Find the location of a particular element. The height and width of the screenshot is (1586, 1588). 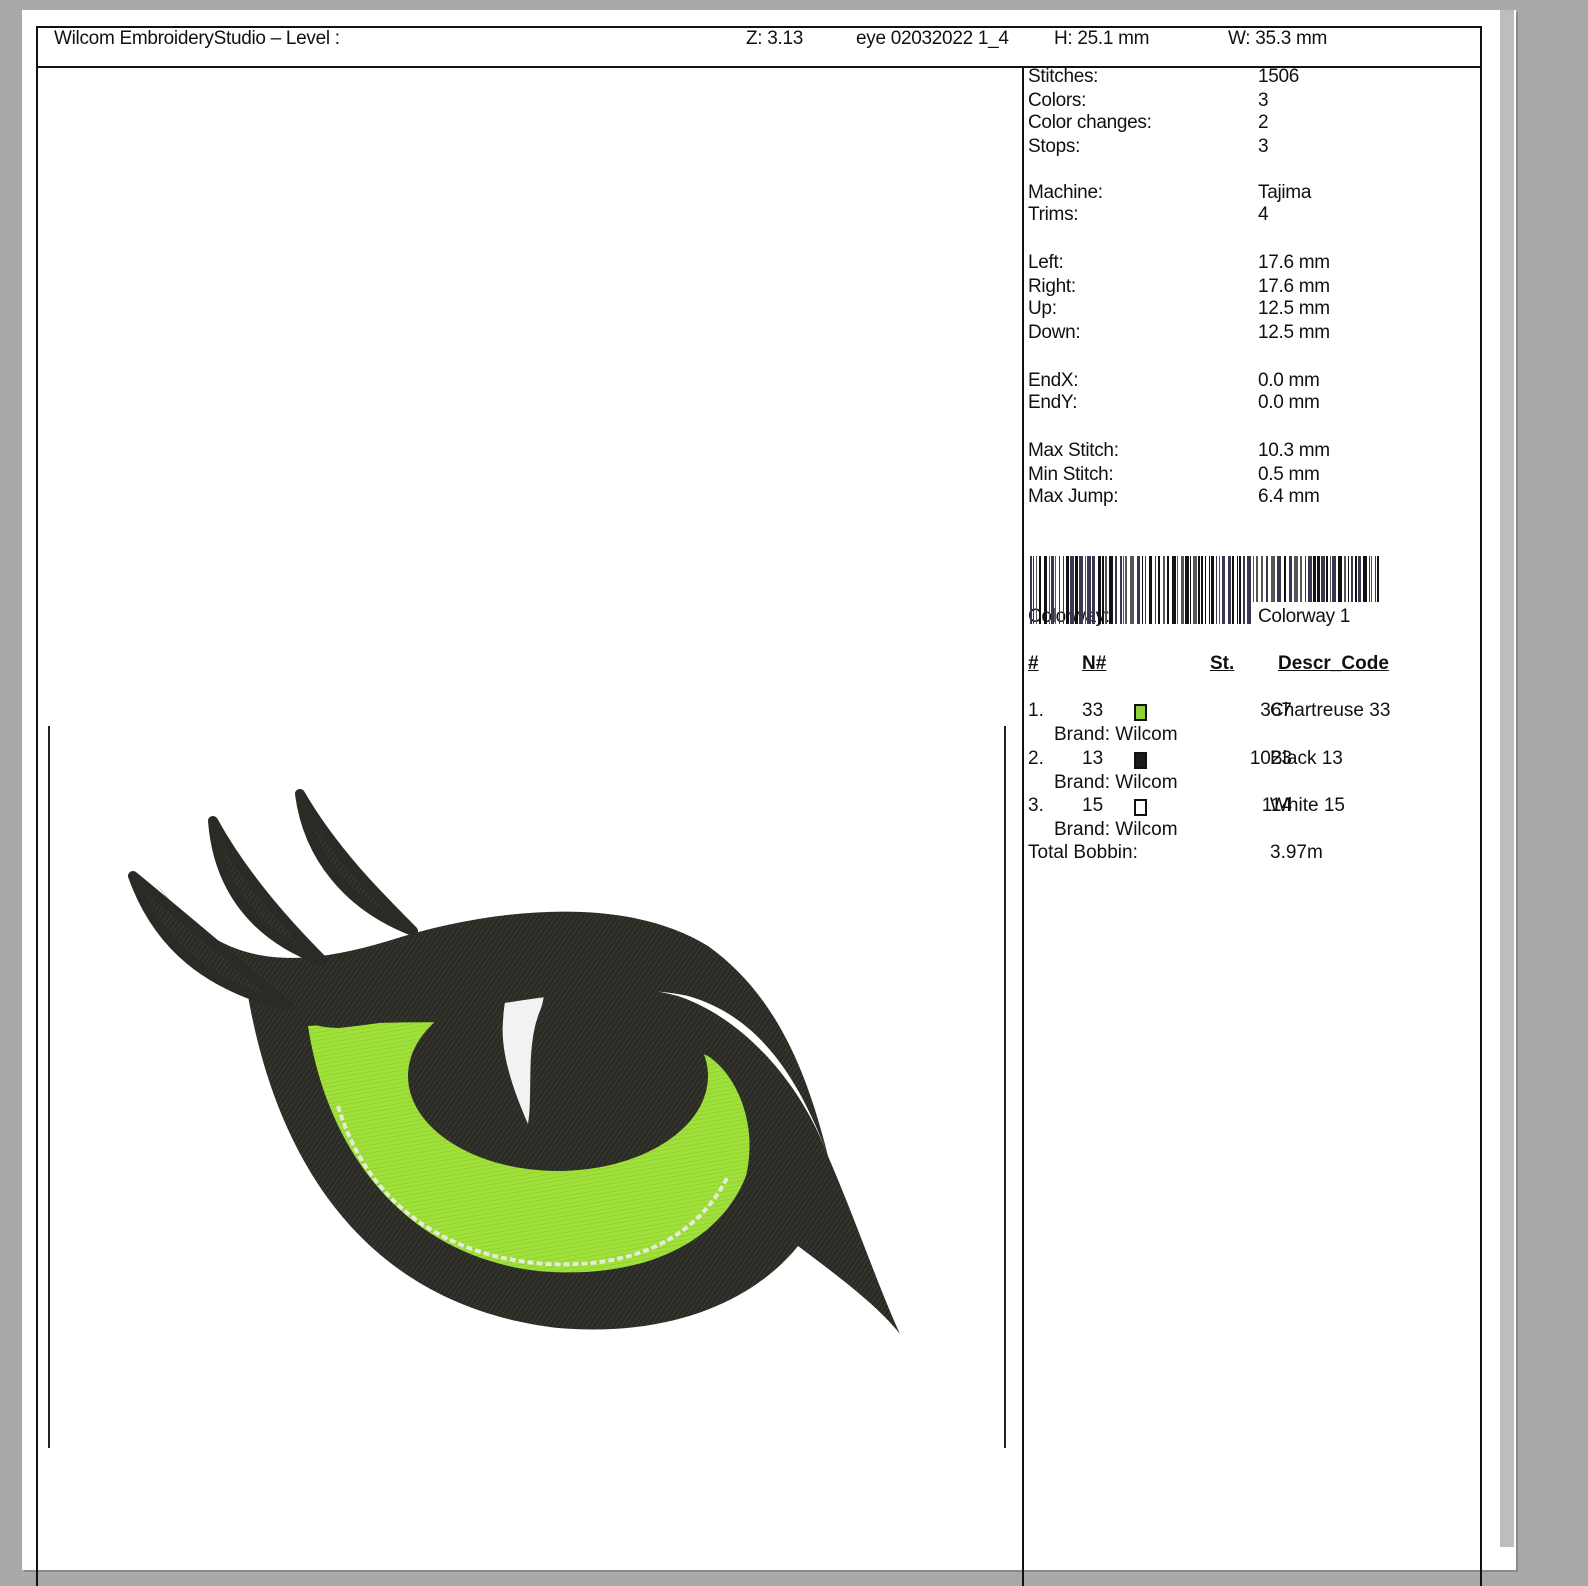

panel-divider is located at coordinates (1023, 826).